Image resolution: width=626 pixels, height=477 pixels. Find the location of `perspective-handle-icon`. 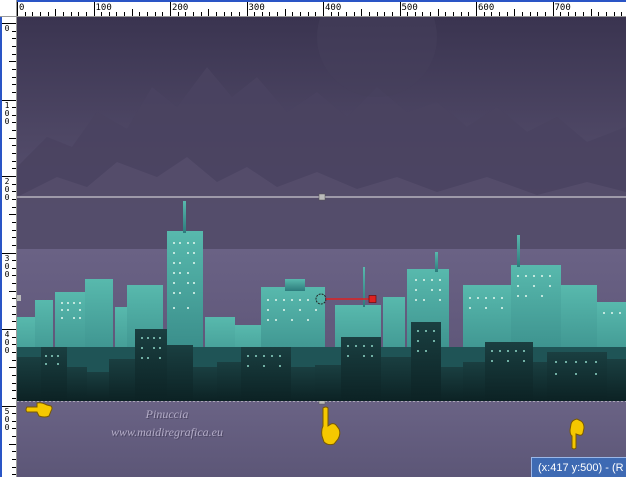

perspective-handle-icon is located at coordinates (347, 299).